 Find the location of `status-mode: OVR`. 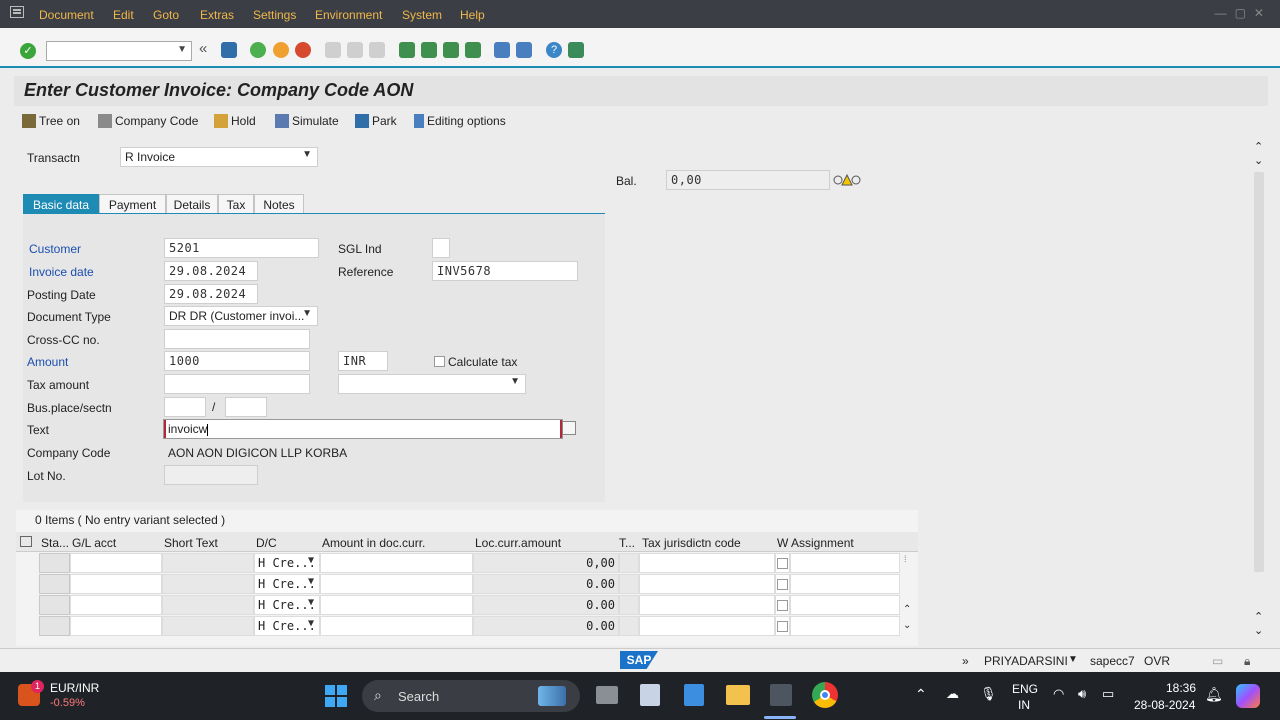

status-mode: OVR is located at coordinates (1157, 661).